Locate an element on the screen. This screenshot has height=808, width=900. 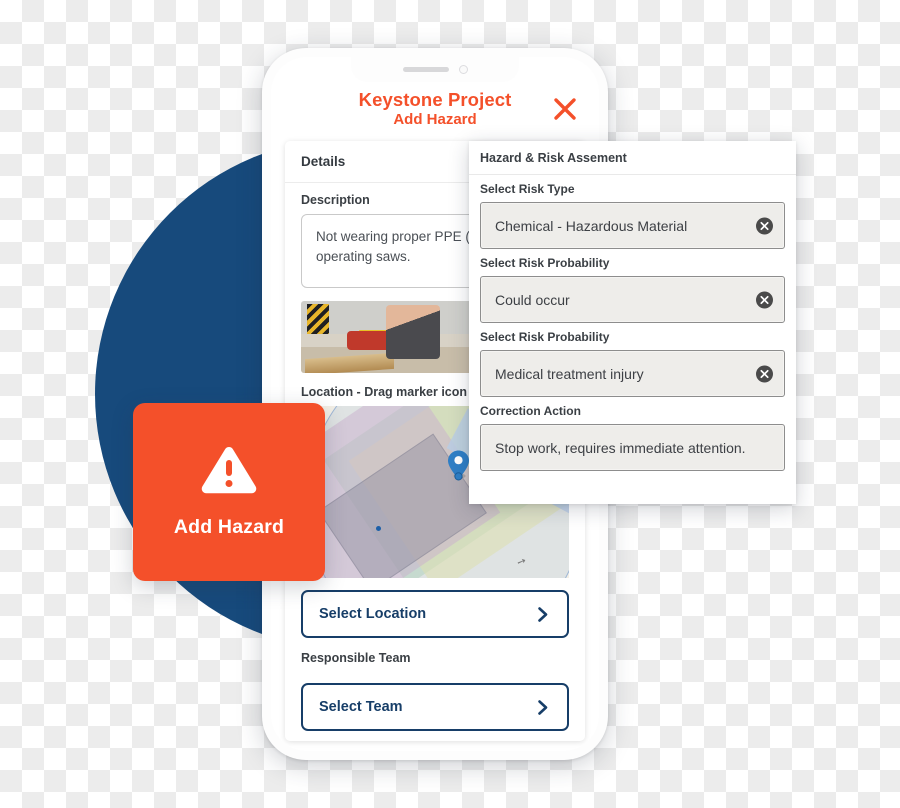
risk-panel-header: Hazard & Risk Assement is located at coordinates (632, 158).